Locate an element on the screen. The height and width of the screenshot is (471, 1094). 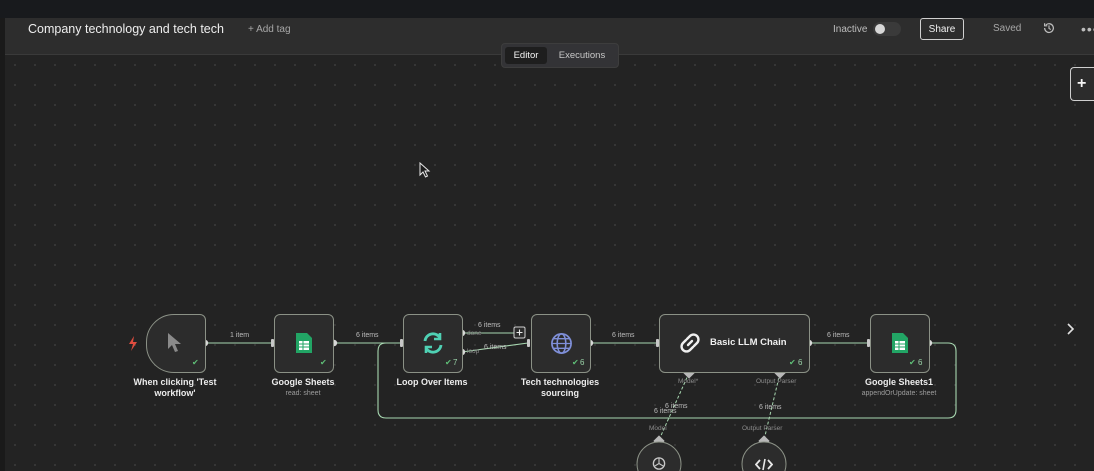
loop-run-count: 7 is located at coordinates (455, 362).